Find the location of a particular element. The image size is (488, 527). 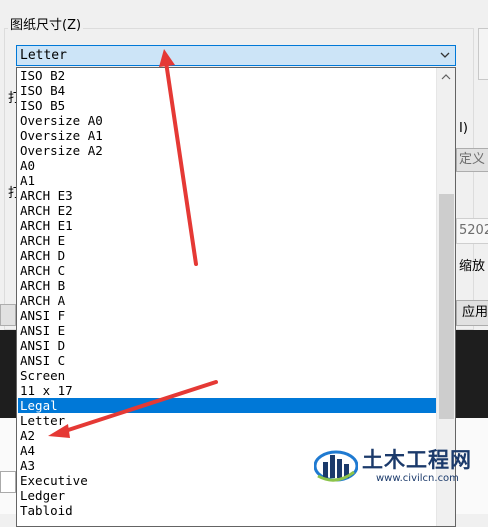

dropdown-option: Oversize A2 is located at coordinates (227, 150).